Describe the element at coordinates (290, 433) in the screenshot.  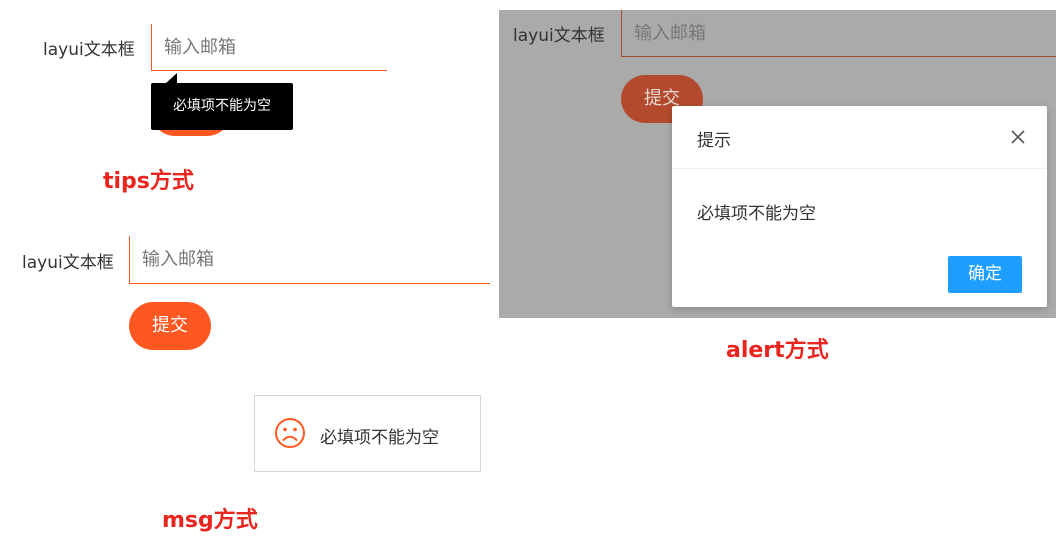
I see `sad-face-icon` at that location.